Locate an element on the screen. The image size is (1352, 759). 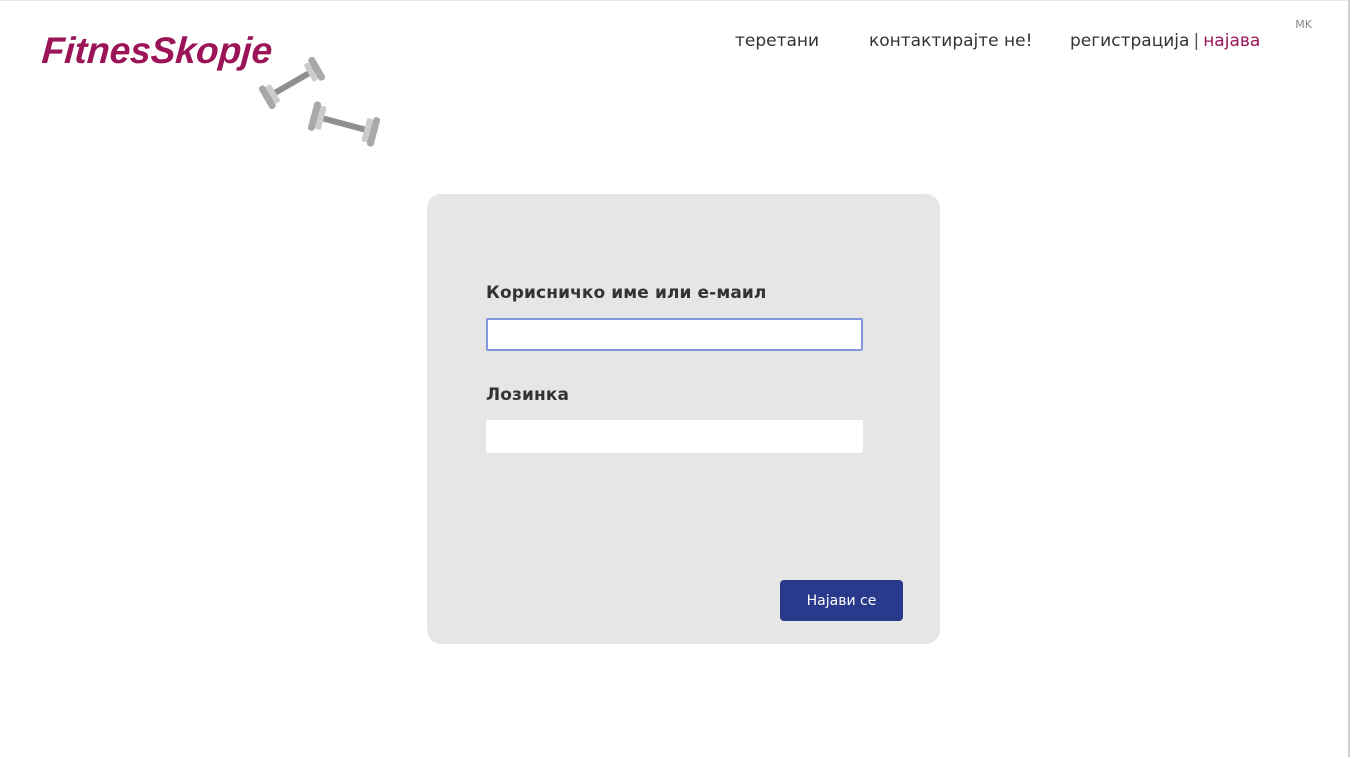
nav-gyms: теретани is located at coordinates (777, 41).